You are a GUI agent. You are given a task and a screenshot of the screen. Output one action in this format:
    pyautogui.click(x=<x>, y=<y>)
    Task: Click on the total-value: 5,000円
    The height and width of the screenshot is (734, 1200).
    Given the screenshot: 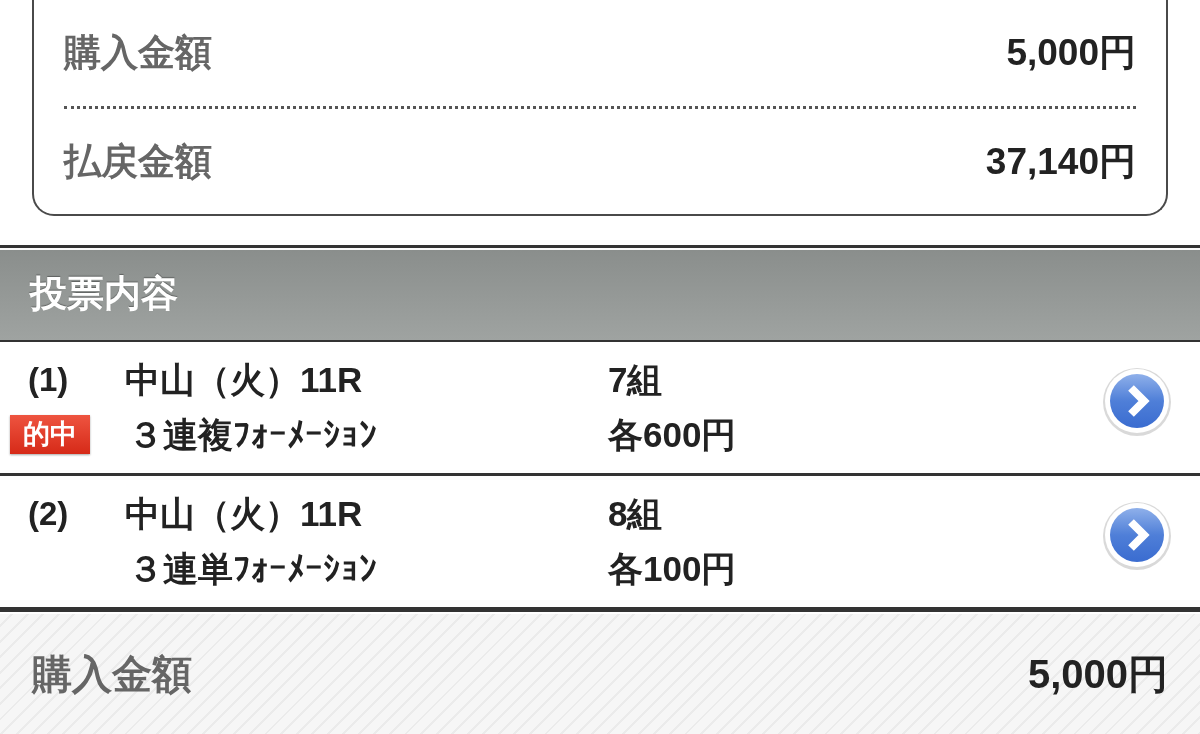 What is the action you would take?
    pyautogui.click(x=1097, y=674)
    